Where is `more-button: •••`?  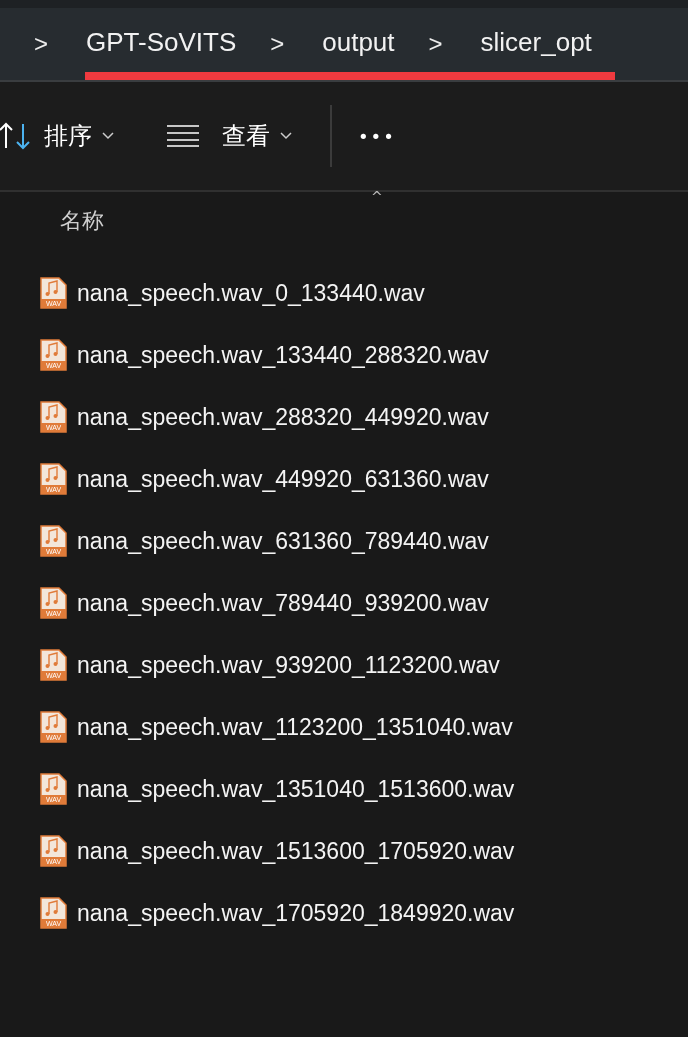 more-button: ••• is located at coordinates (377, 136).